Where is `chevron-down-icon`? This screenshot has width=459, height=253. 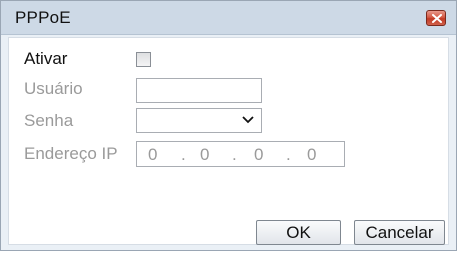
chevron-down-icon is located at coordinates (248, 120).